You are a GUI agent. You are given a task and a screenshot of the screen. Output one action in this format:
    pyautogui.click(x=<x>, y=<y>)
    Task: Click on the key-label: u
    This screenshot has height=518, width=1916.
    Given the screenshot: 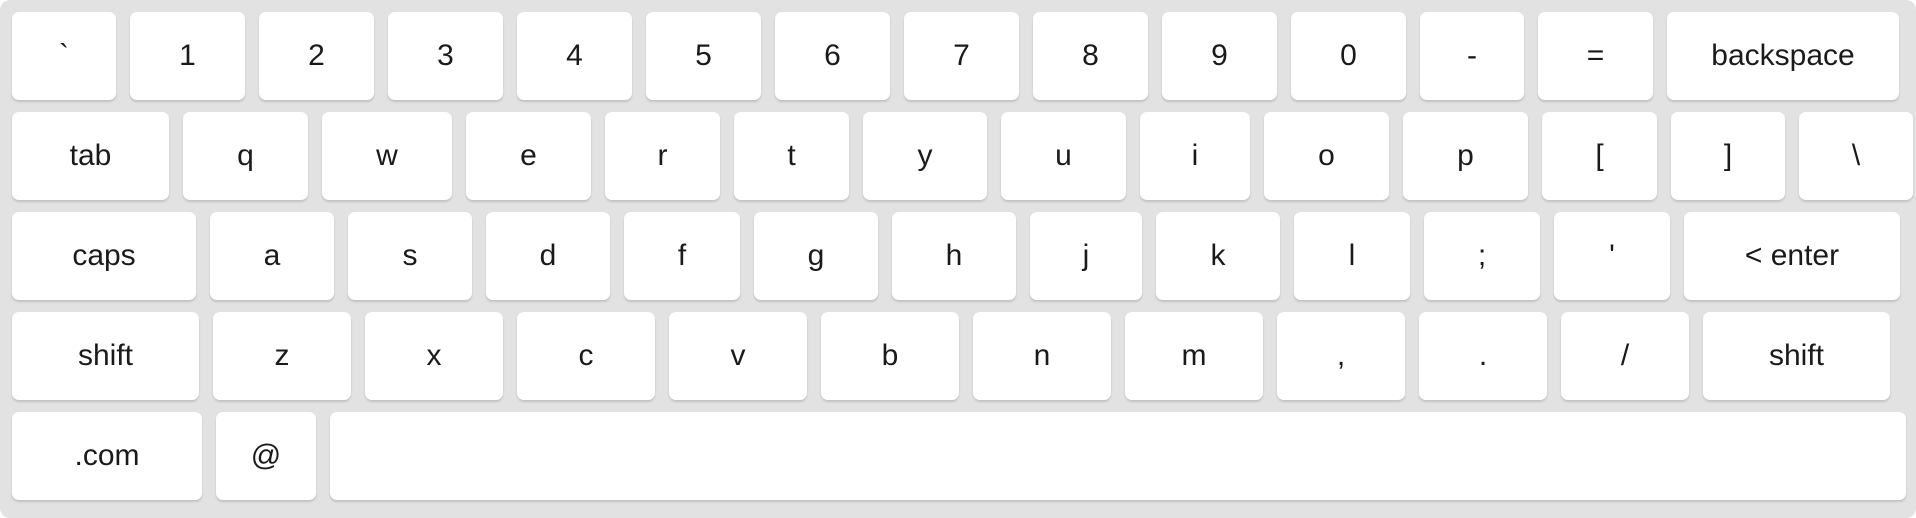 What is the action you would take?
    pyautogui.click(x=1063, y=155)
    